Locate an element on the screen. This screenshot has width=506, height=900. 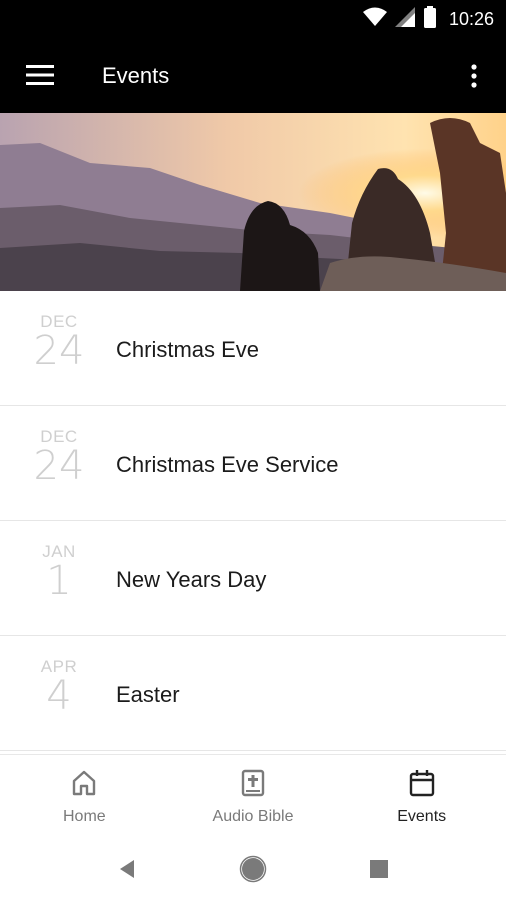
nav-label: Events is located at coordinates (422, 816).